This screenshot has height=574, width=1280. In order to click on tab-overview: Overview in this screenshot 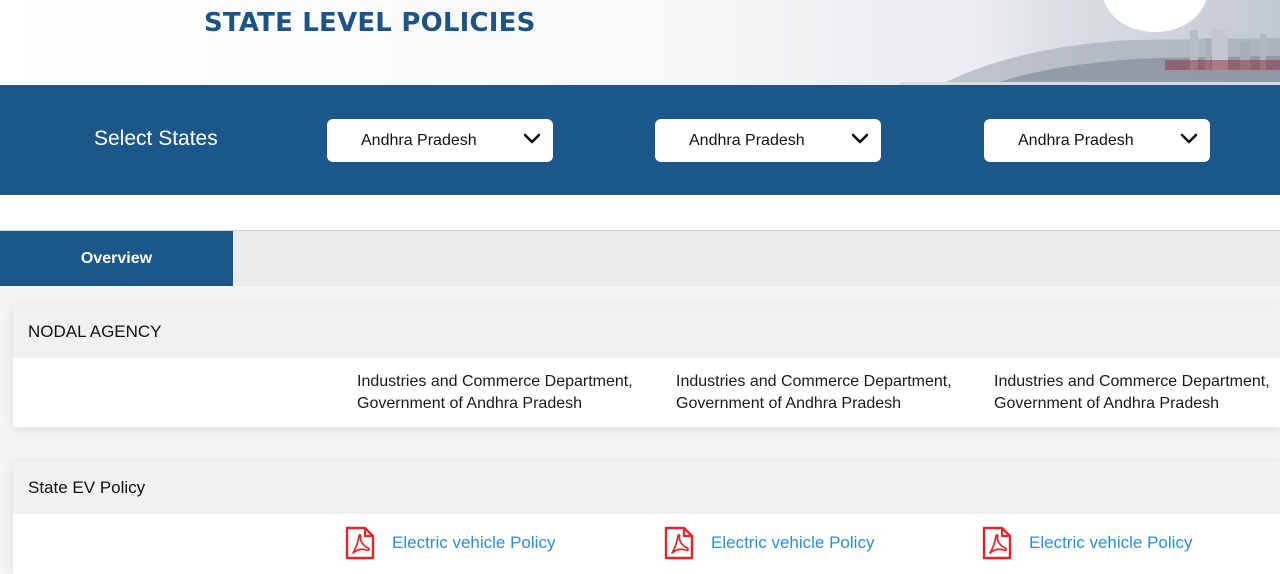, I will do `click(116, 259)`.